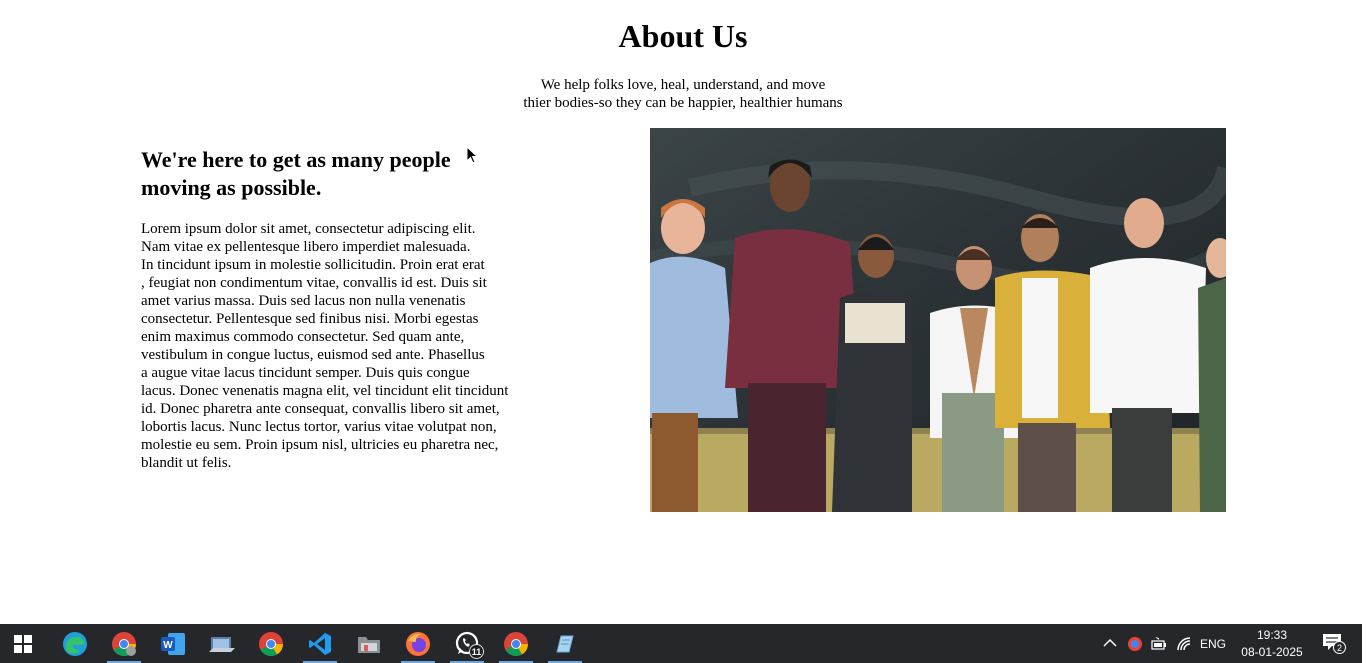  I want to click on chrome-alt-icon, so click(516, 643).